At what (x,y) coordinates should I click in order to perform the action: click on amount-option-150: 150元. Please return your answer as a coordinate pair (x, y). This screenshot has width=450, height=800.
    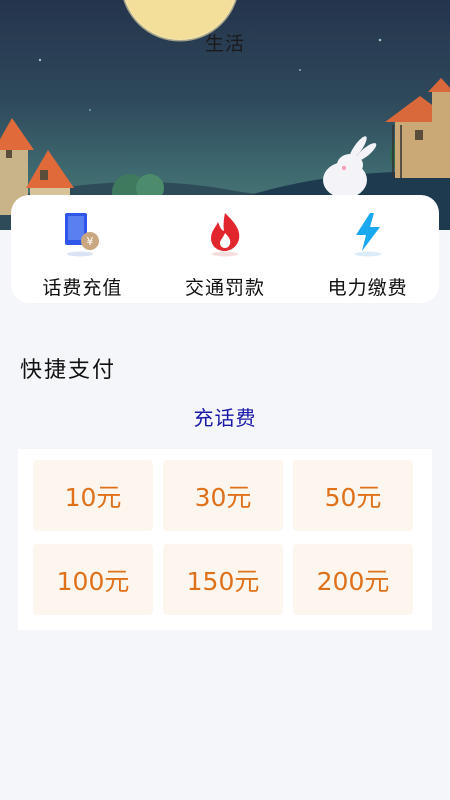
    Looking at the image, I should click on (223, 579).